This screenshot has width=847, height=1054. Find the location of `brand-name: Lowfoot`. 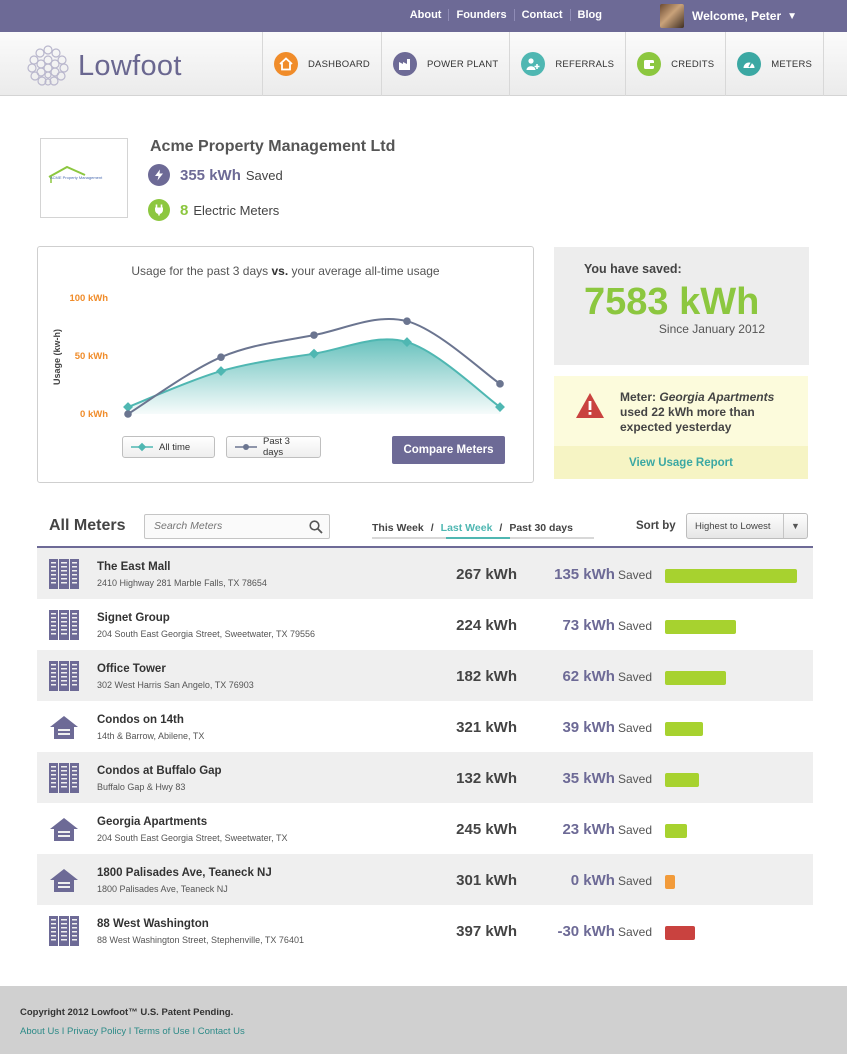

brand-name: Lowfoot is located at coordinates (130, 65).